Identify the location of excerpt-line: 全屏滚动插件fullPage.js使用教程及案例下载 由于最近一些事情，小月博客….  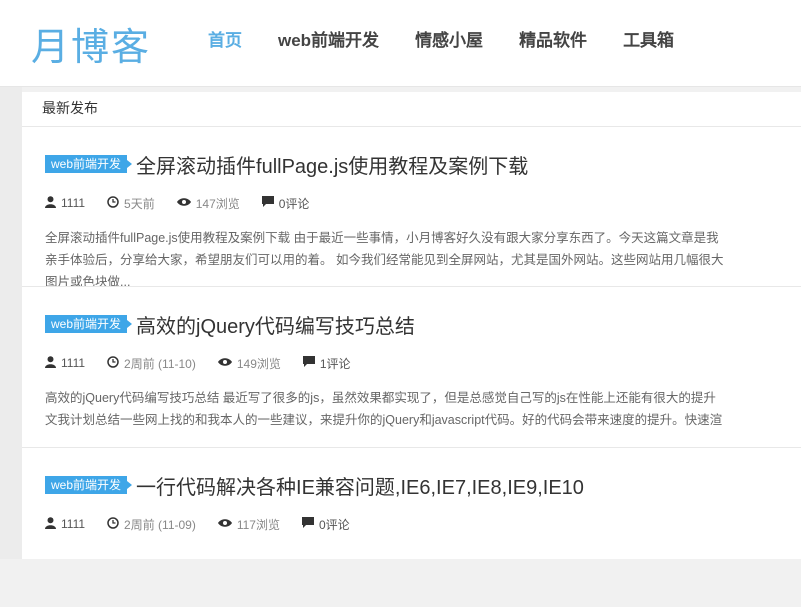
(382, 238).